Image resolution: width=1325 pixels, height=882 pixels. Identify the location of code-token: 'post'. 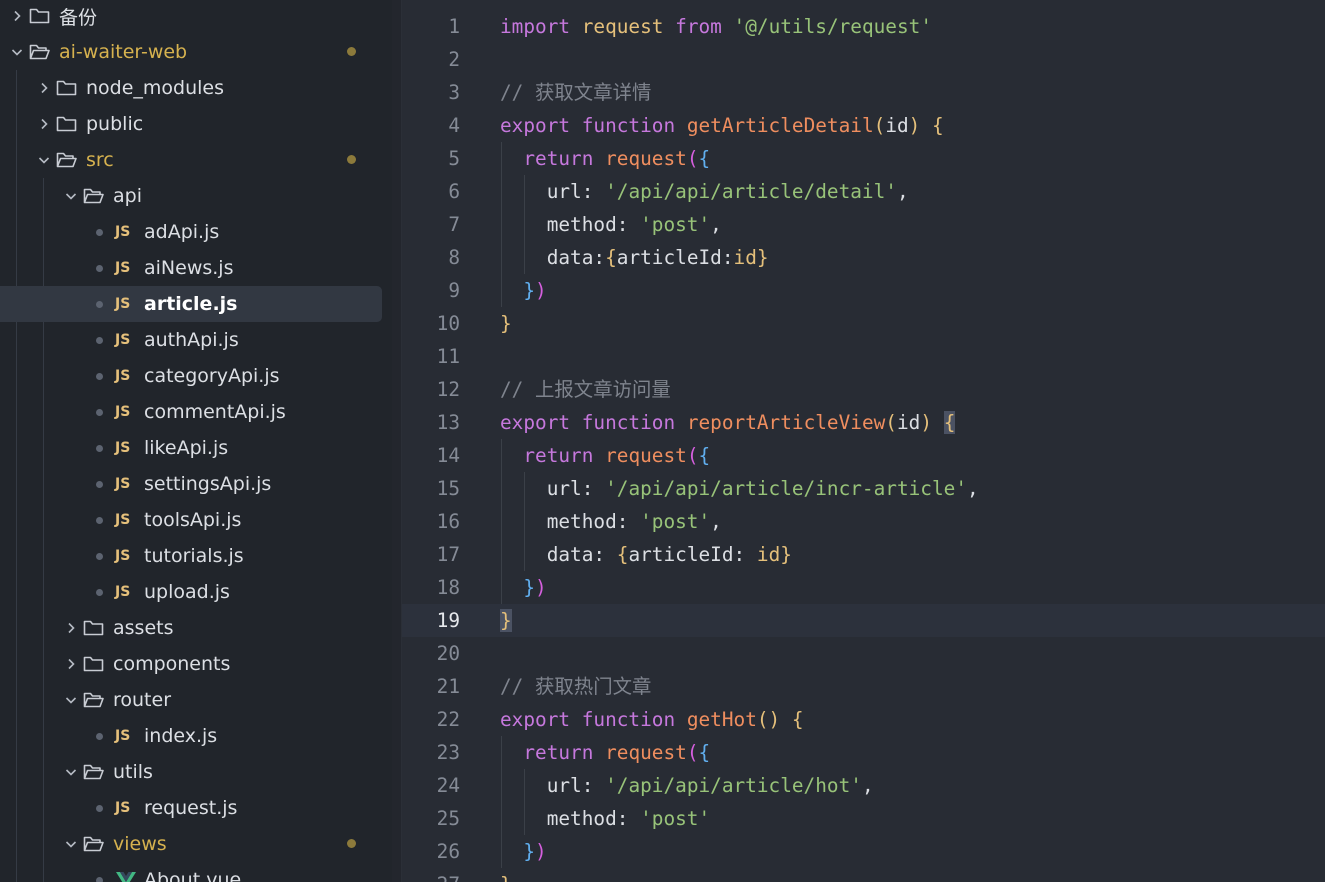
(675, 521).